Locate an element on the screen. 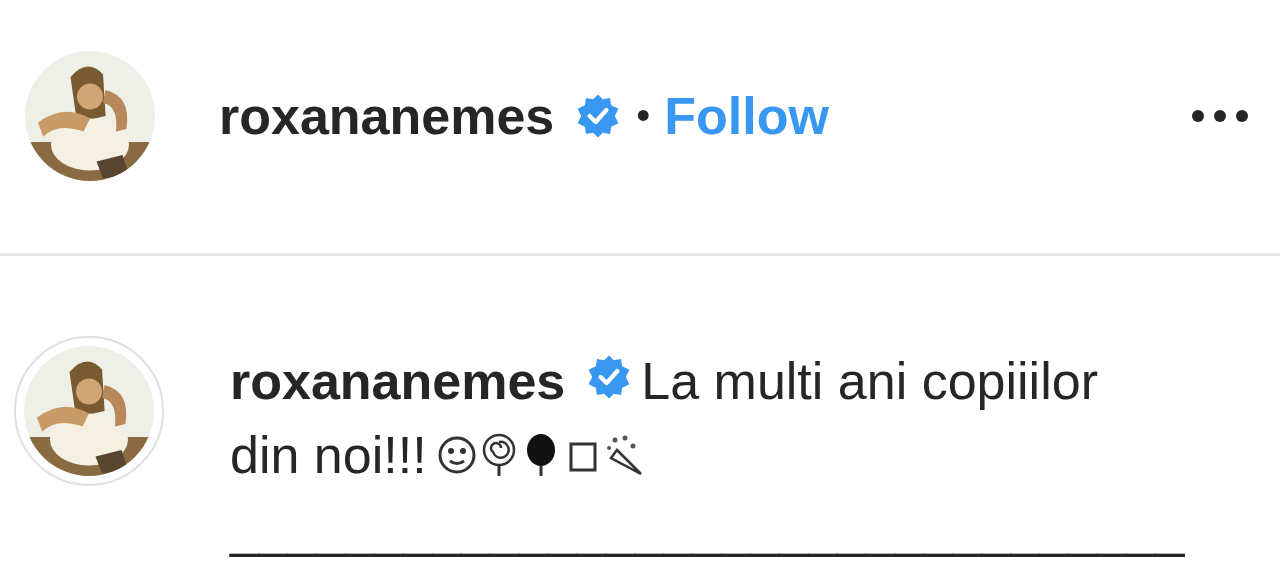 This screenshot has width=1280, height=584. underscore-line: _________________________________ is located at coordinates (707, 529).